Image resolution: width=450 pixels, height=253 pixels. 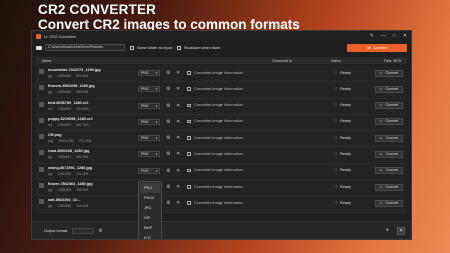 I want to click on format-dropdown: PNG PNG8 JPG GIF BMP ICO, so click(x=150, y=210).